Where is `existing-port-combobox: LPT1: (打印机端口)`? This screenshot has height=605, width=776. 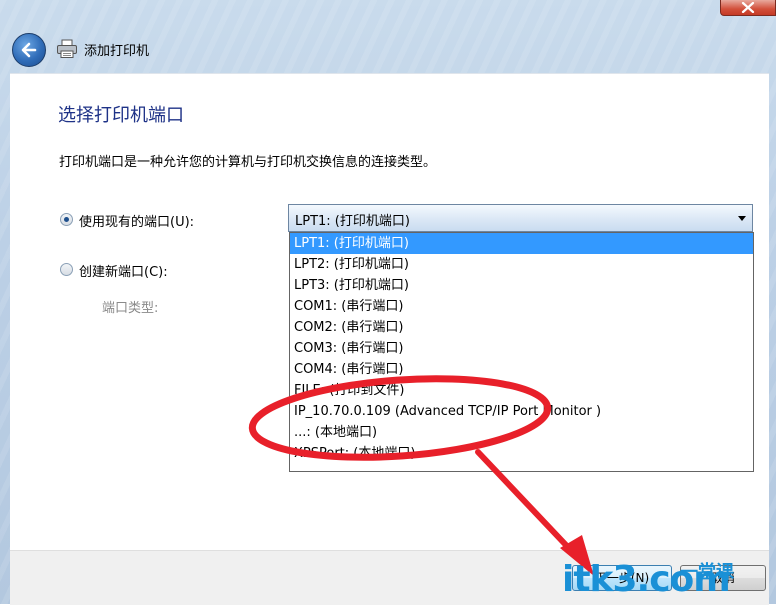 existing-port-combobox: LPT1: (打印机端口) is located at coordinates (520, 218).